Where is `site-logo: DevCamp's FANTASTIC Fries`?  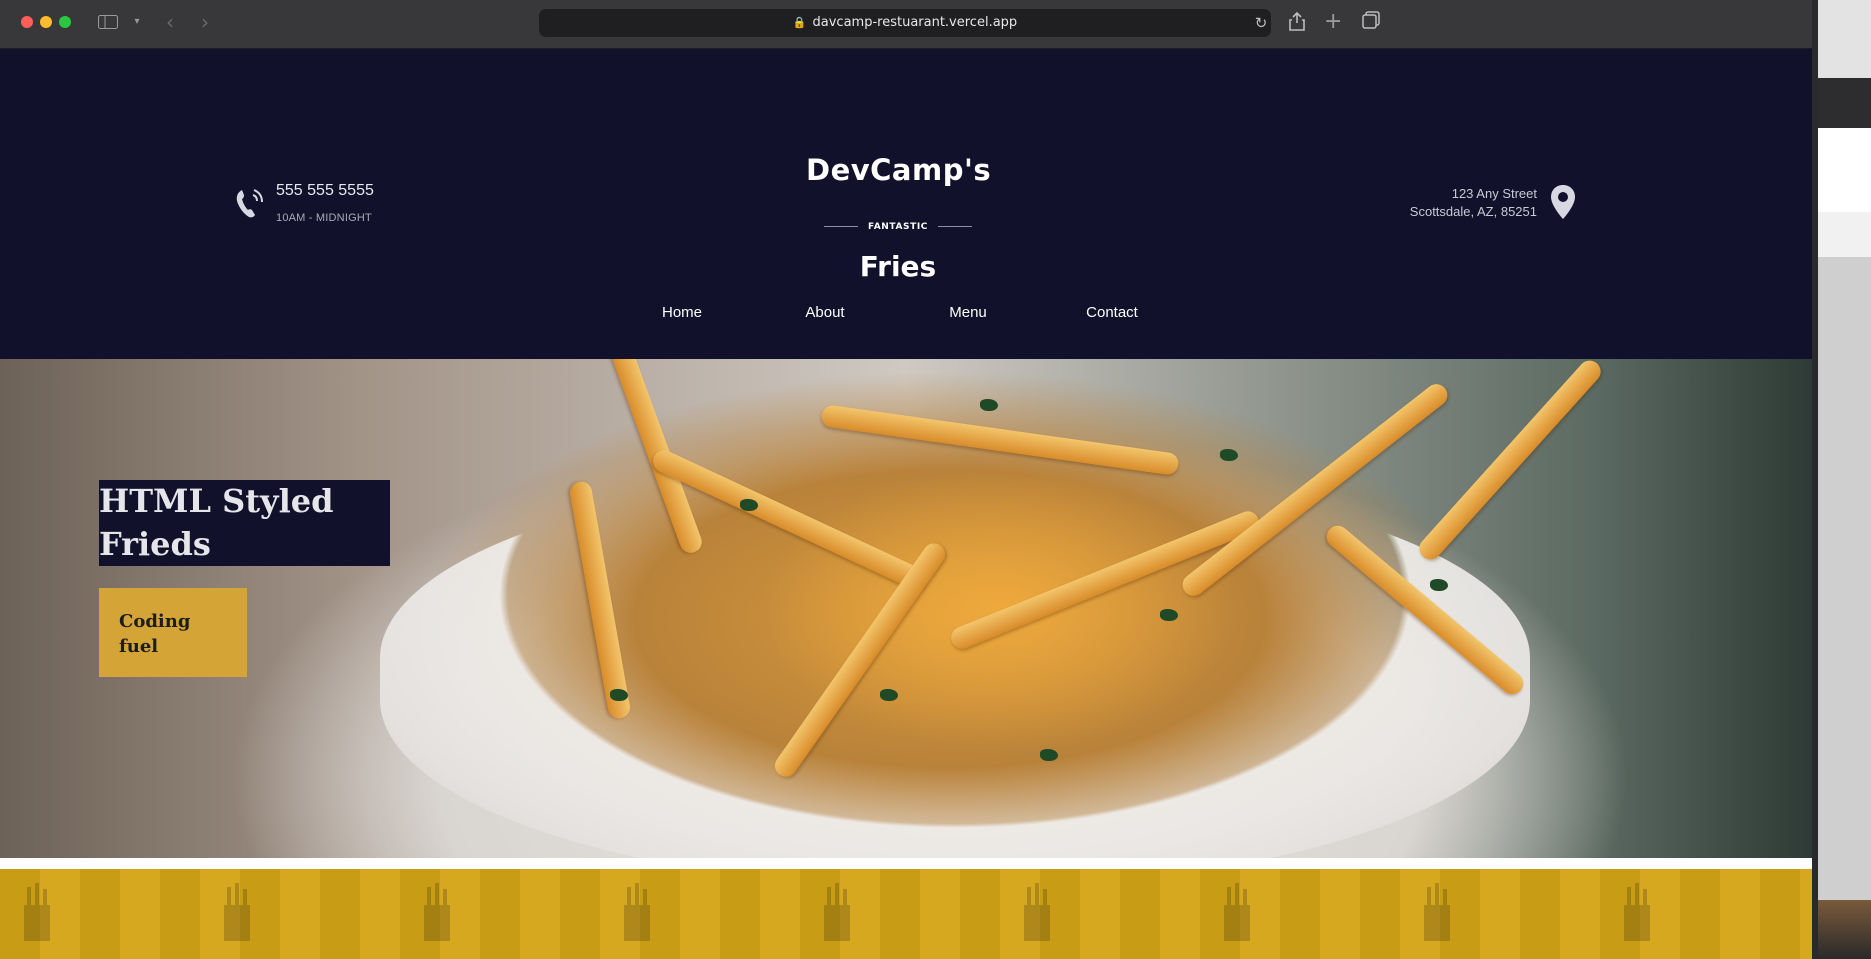
site-logo: DevCamp's FANTASTIC Fries is located at coordinates (899, 203).